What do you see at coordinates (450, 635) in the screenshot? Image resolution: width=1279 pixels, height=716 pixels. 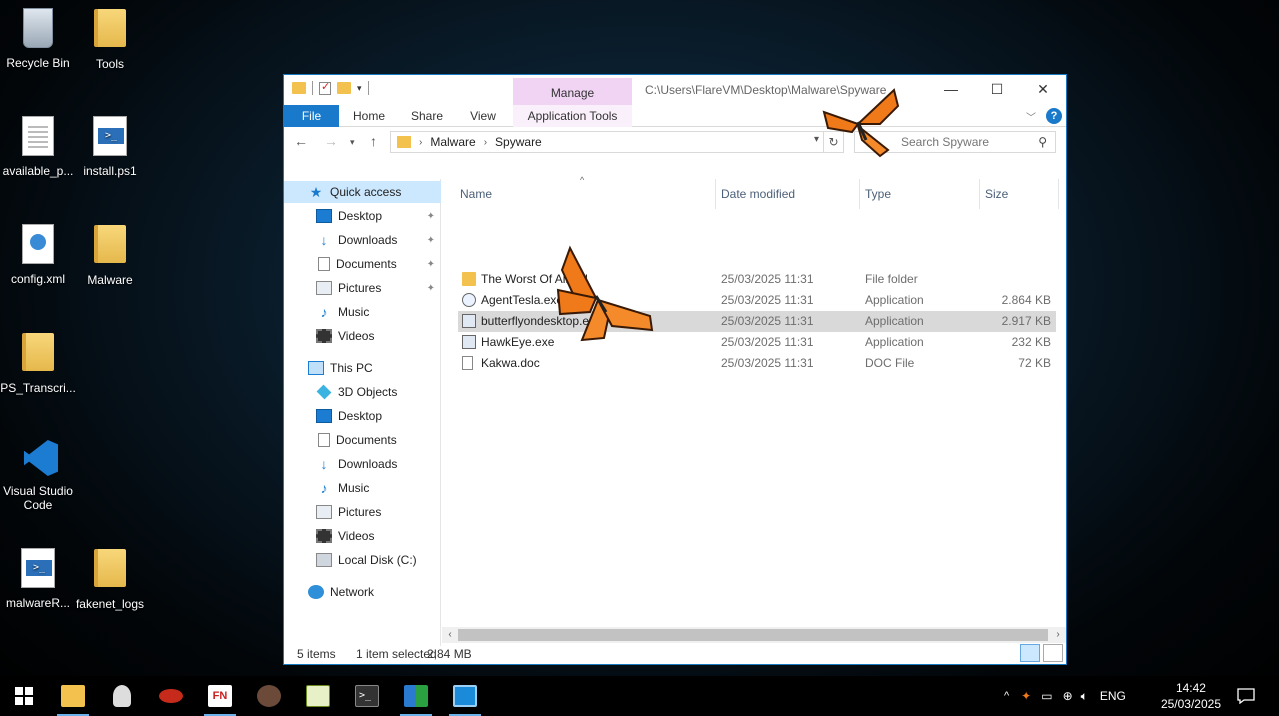 I see `scroll-left-arrow-icon: ‹` at bounding box center [450, 635].